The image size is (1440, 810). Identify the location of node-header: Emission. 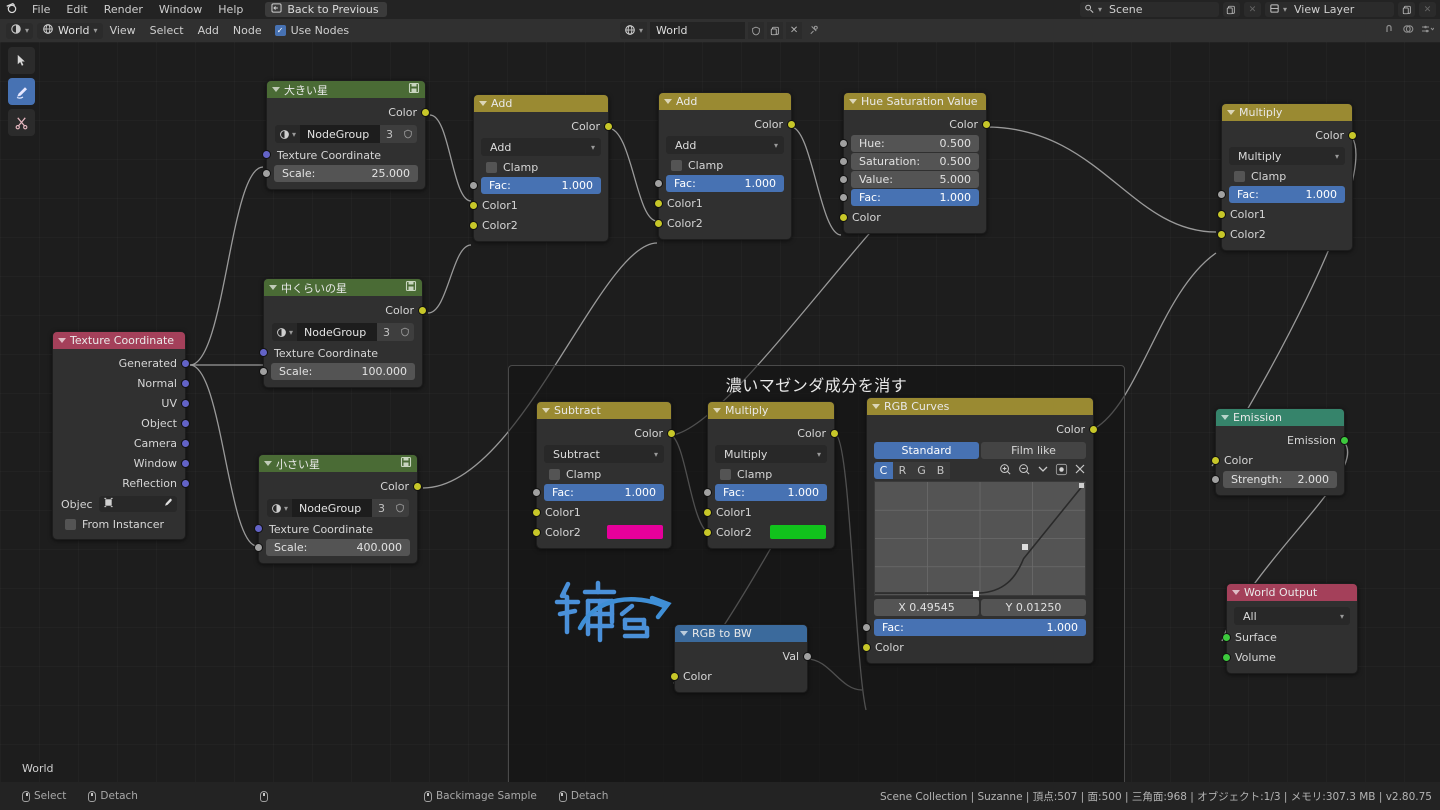
(1280, 417).